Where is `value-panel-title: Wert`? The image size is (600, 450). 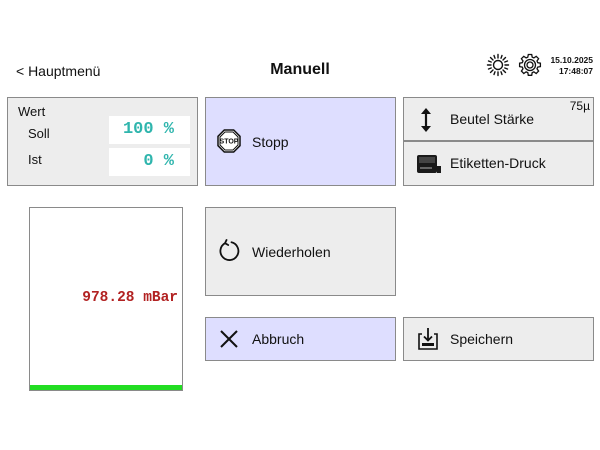 value-panel-title: Wert is located at coordinates (32, 111).